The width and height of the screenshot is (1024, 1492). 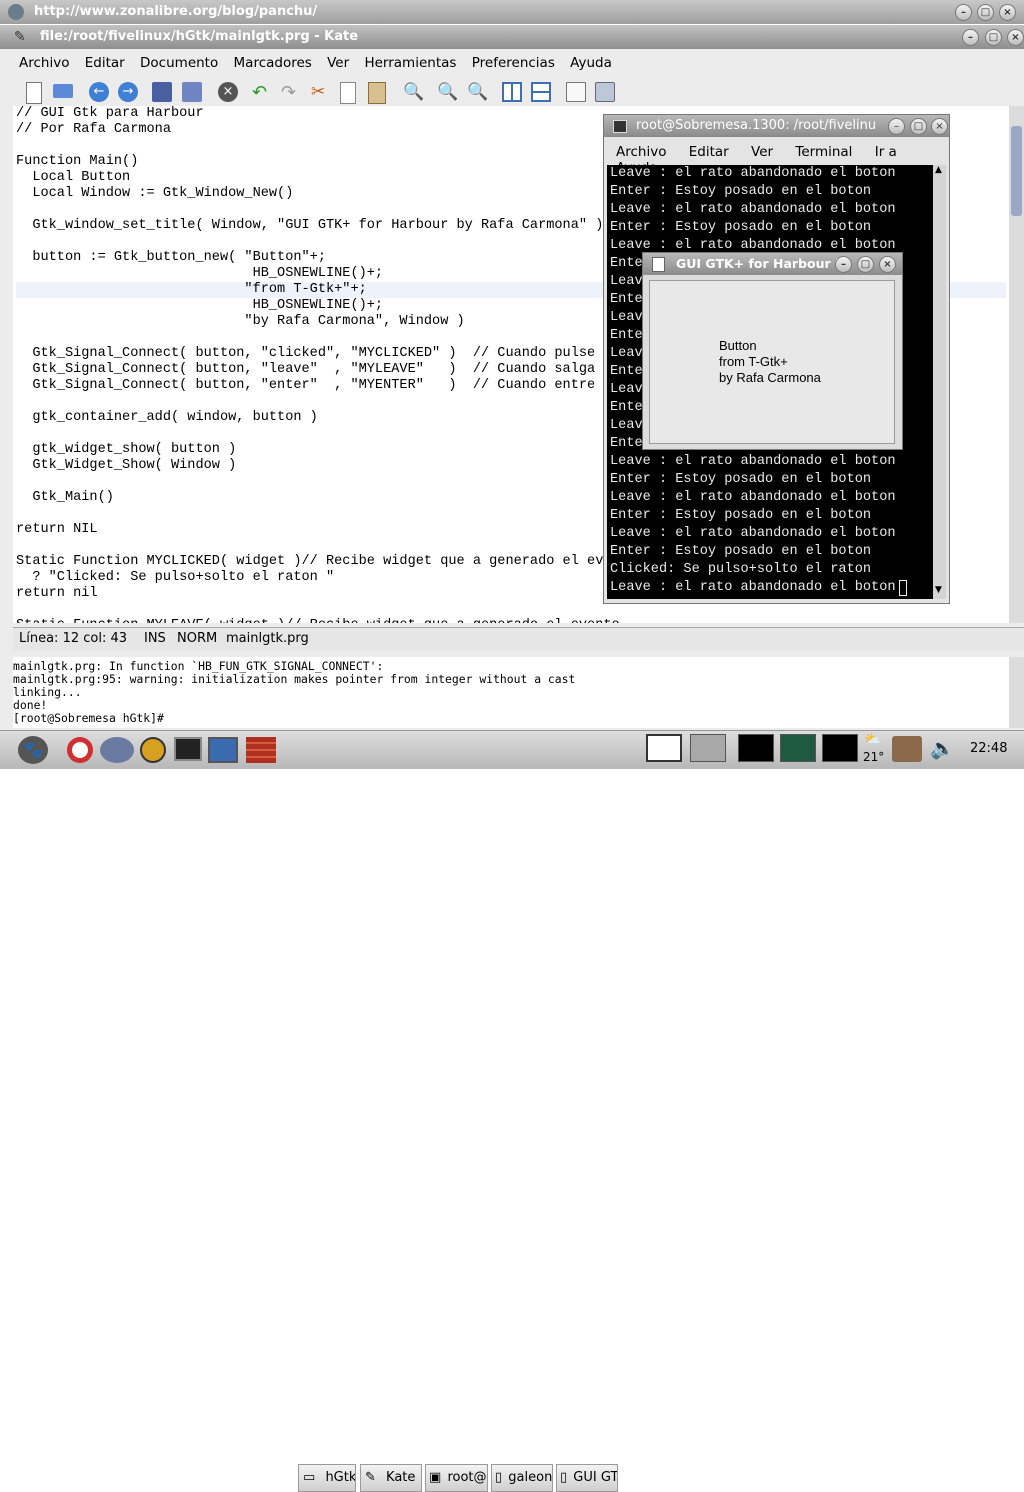 I want to click on console-line: [root@Sobremesa hGtk]#, so click(x=92, y=718).